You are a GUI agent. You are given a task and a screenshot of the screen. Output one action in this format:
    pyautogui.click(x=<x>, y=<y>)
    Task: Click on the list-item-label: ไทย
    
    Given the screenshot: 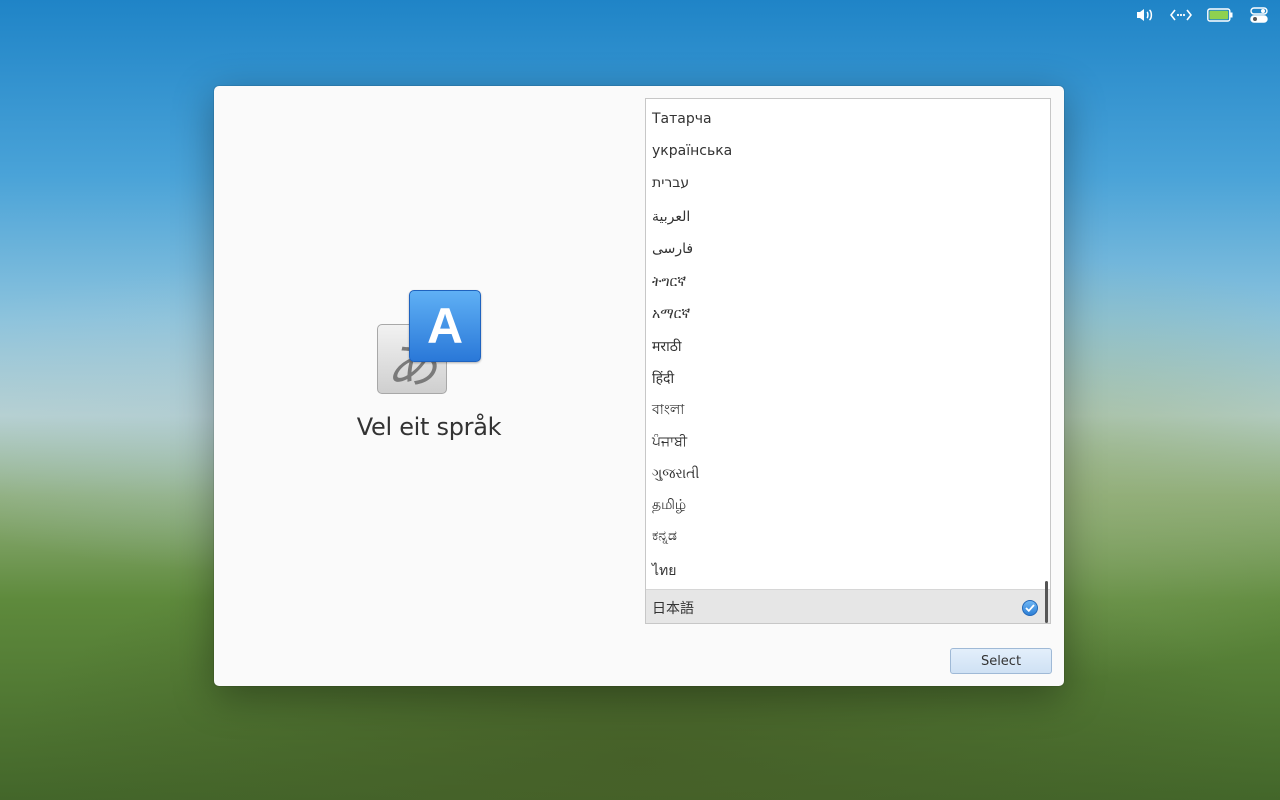 What is the action you would take?
    pyautogui.click(x=664, y=570)
    